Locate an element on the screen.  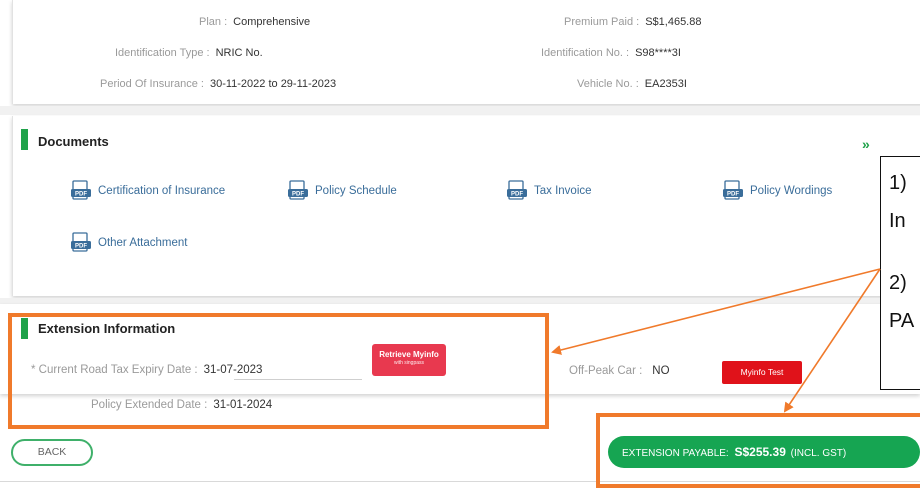
off-peak-field: Off-Peak Car : NO is located at coordinates (619, 371).